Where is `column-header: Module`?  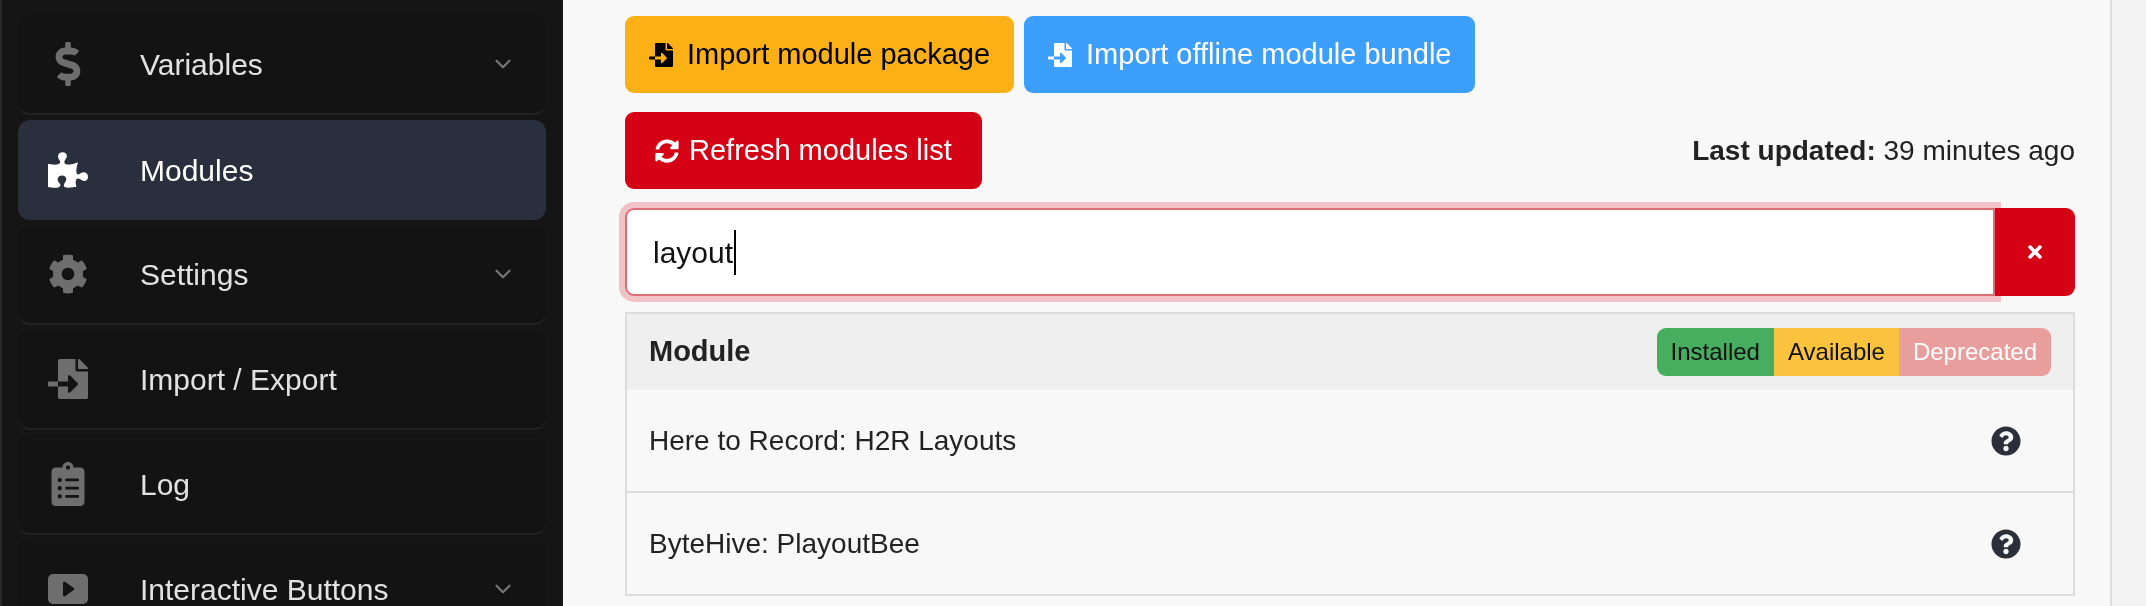
column-header: Module is located at coordinates (700, 352).